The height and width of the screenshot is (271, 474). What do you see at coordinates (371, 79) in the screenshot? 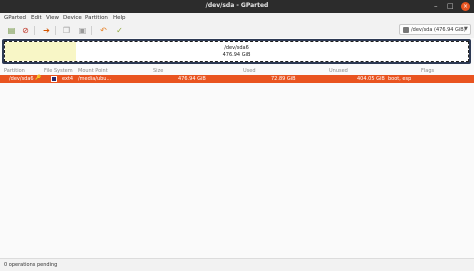
I see `cell-unused: 404.05 GiB` at bounding box center [371, 79].